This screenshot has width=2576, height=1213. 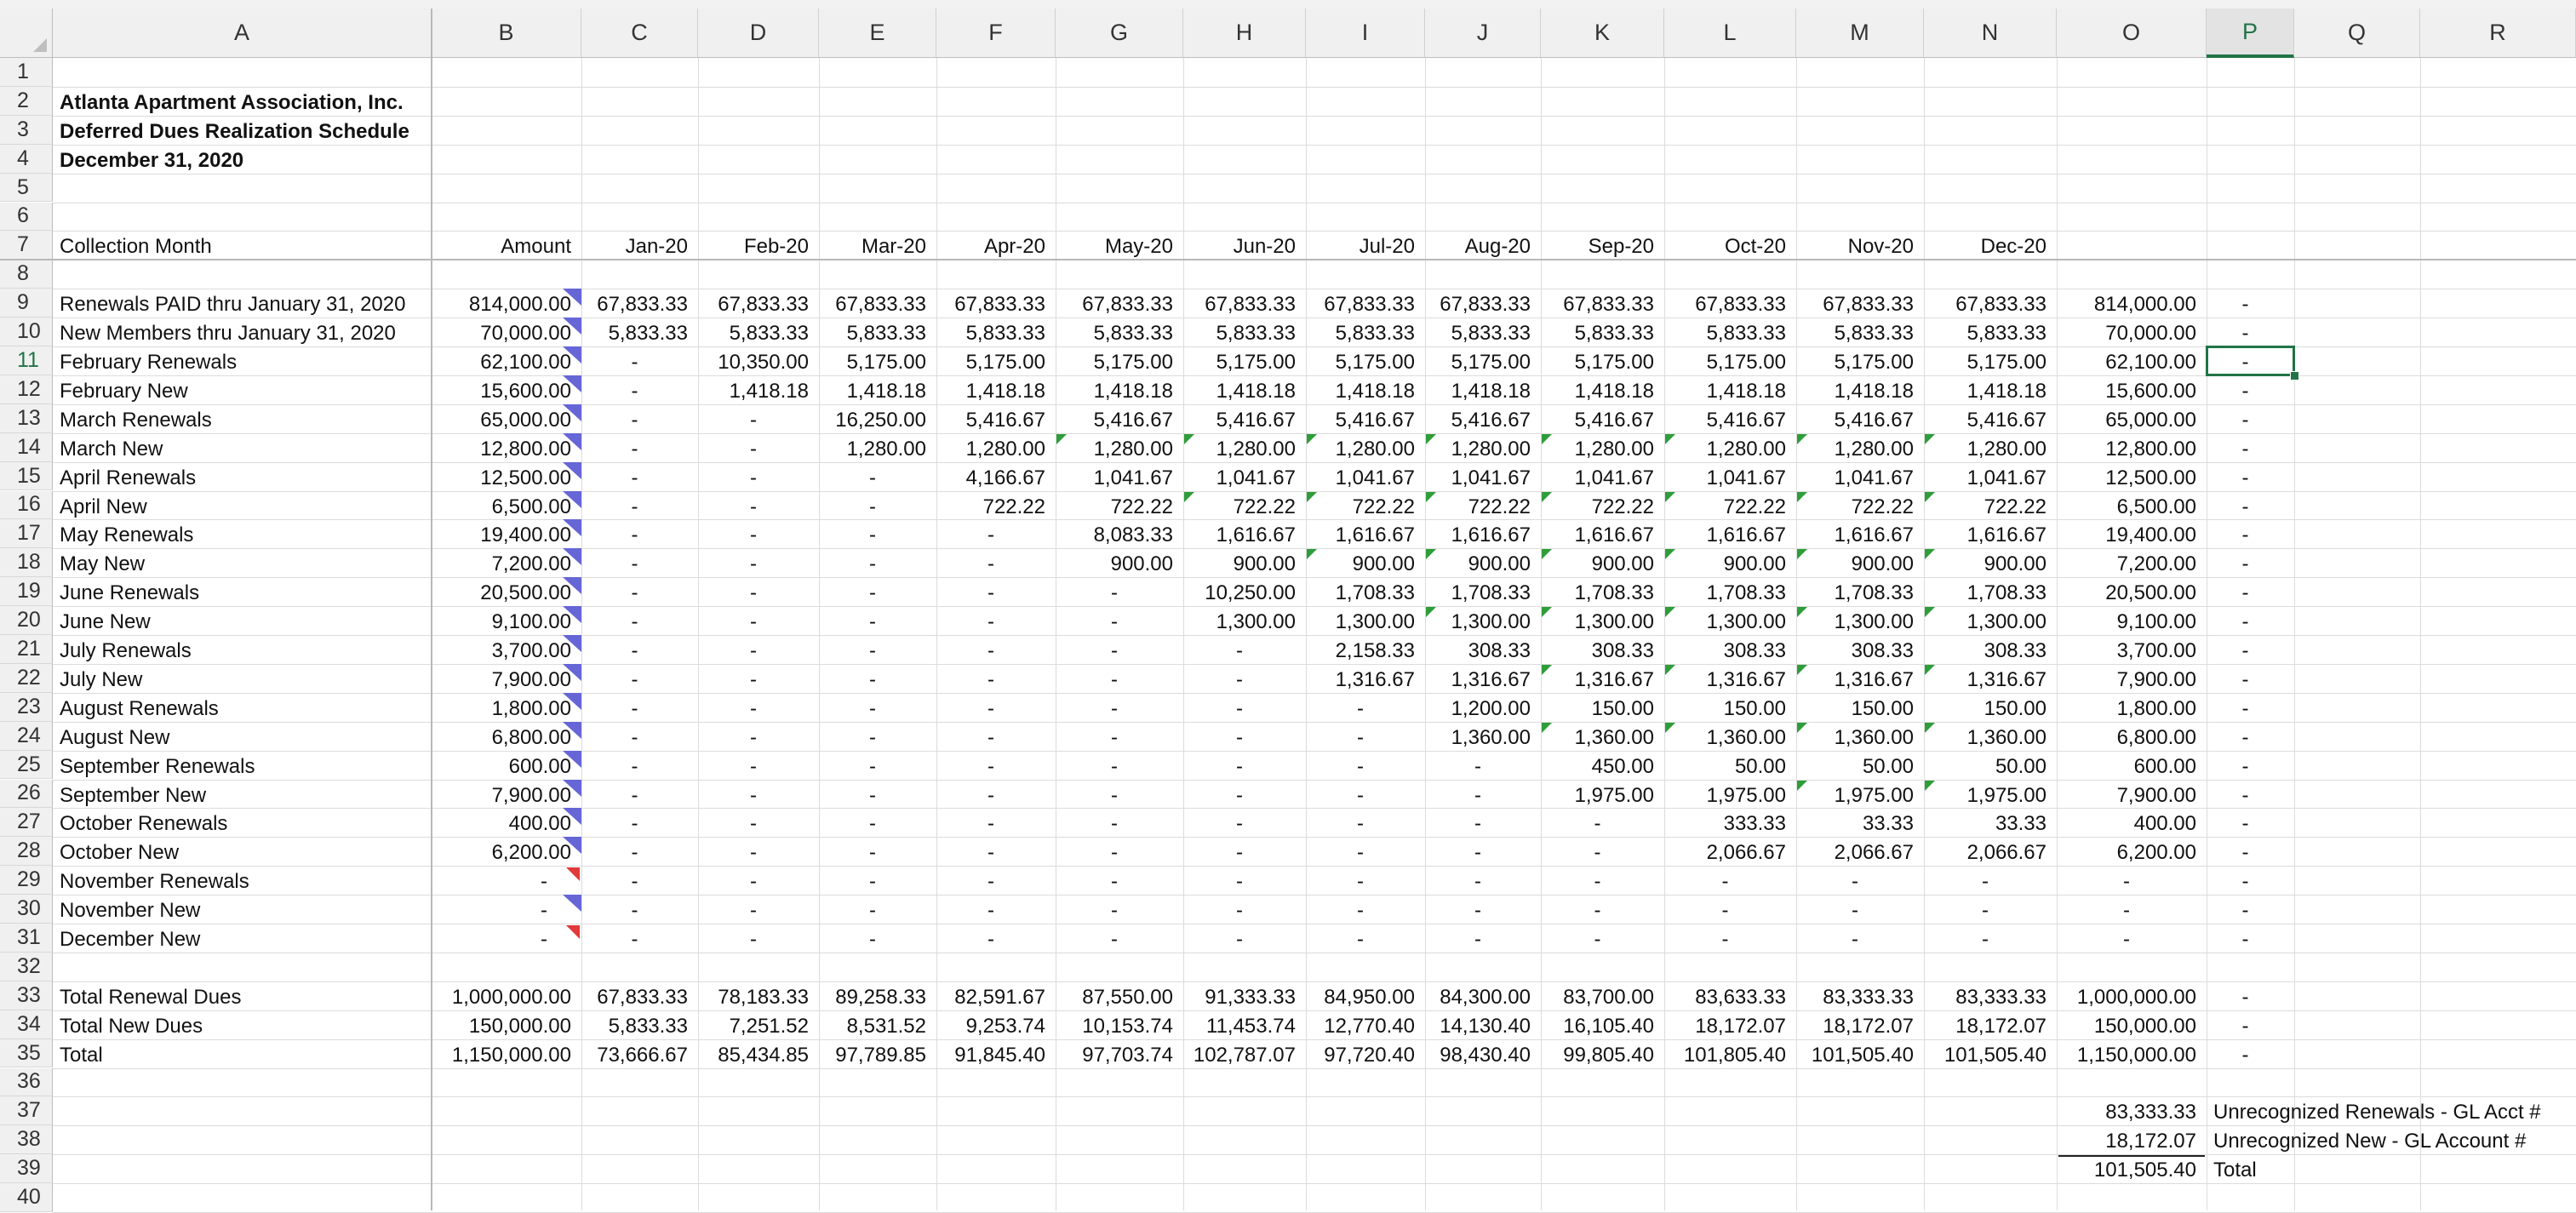 What do you see at coordinates (1855, 593) in the screenshot?
I see `month-value-cell: 1,708.33` at bounding box center [1855, 593].